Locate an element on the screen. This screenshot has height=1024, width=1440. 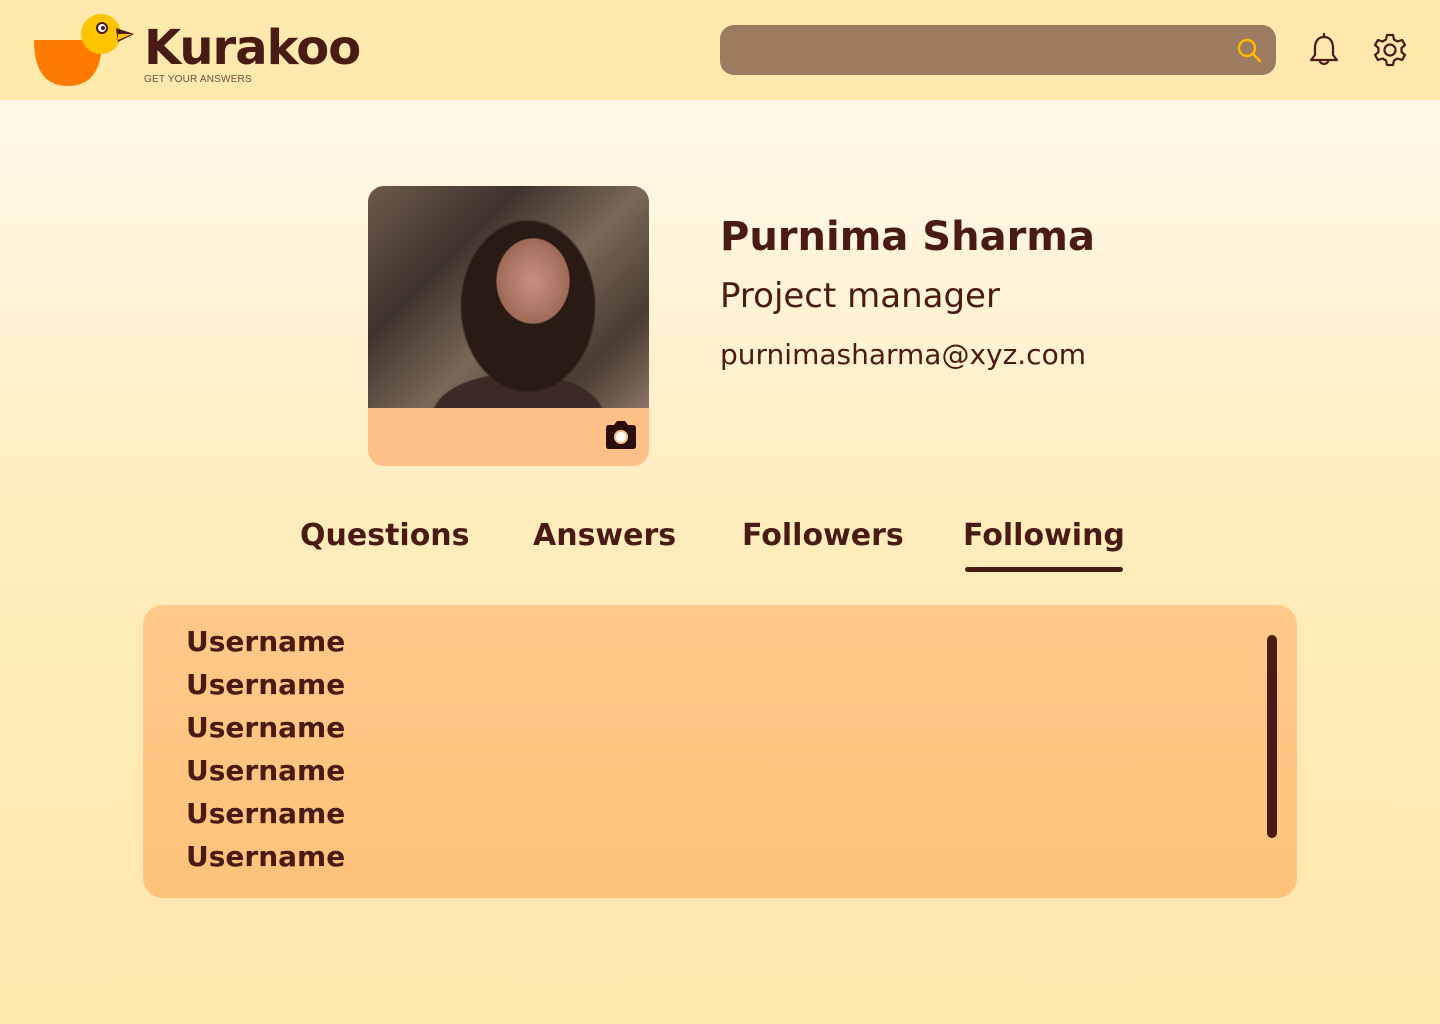
top-header: Kurakoo GET YOUR ANSWERS is located at coordinates (720, 50).